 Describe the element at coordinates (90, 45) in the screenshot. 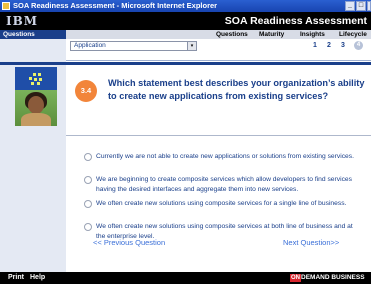

I see `category-select-value: Application` at that location.